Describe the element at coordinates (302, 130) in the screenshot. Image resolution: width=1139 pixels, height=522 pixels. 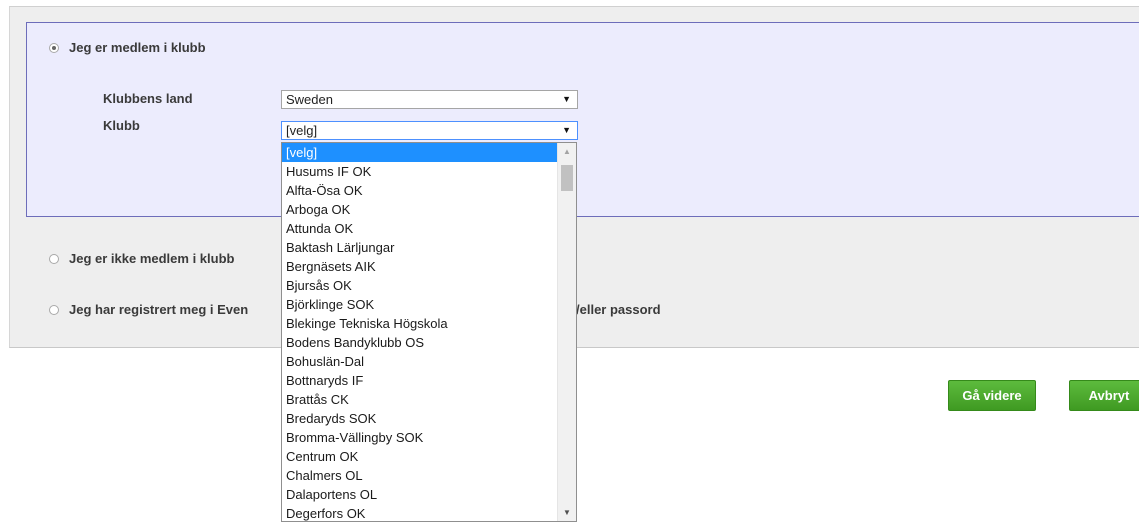
I see `club-select-value: [velg]` at that location.